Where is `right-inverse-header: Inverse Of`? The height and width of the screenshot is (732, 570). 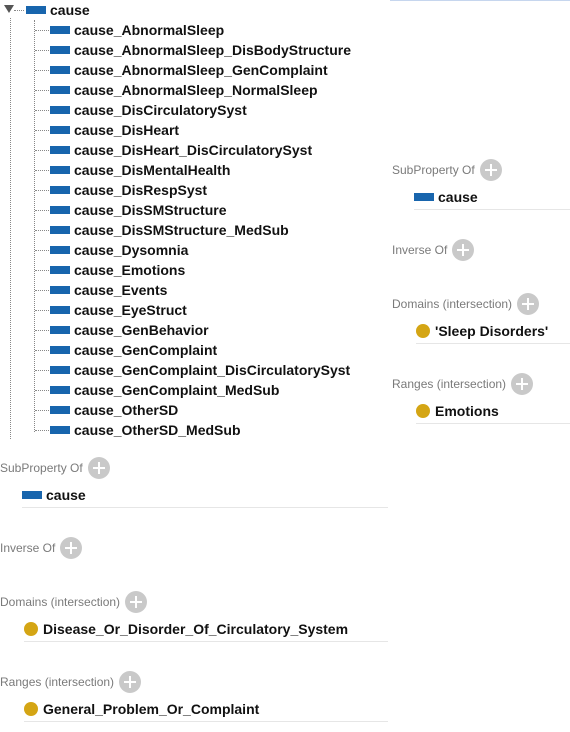 right-inverse-header: Inverse Of is located at coordinates (433, 250).